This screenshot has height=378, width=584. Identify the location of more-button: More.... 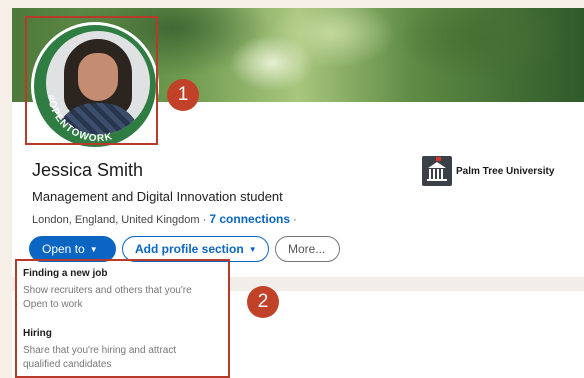
(307, 249).